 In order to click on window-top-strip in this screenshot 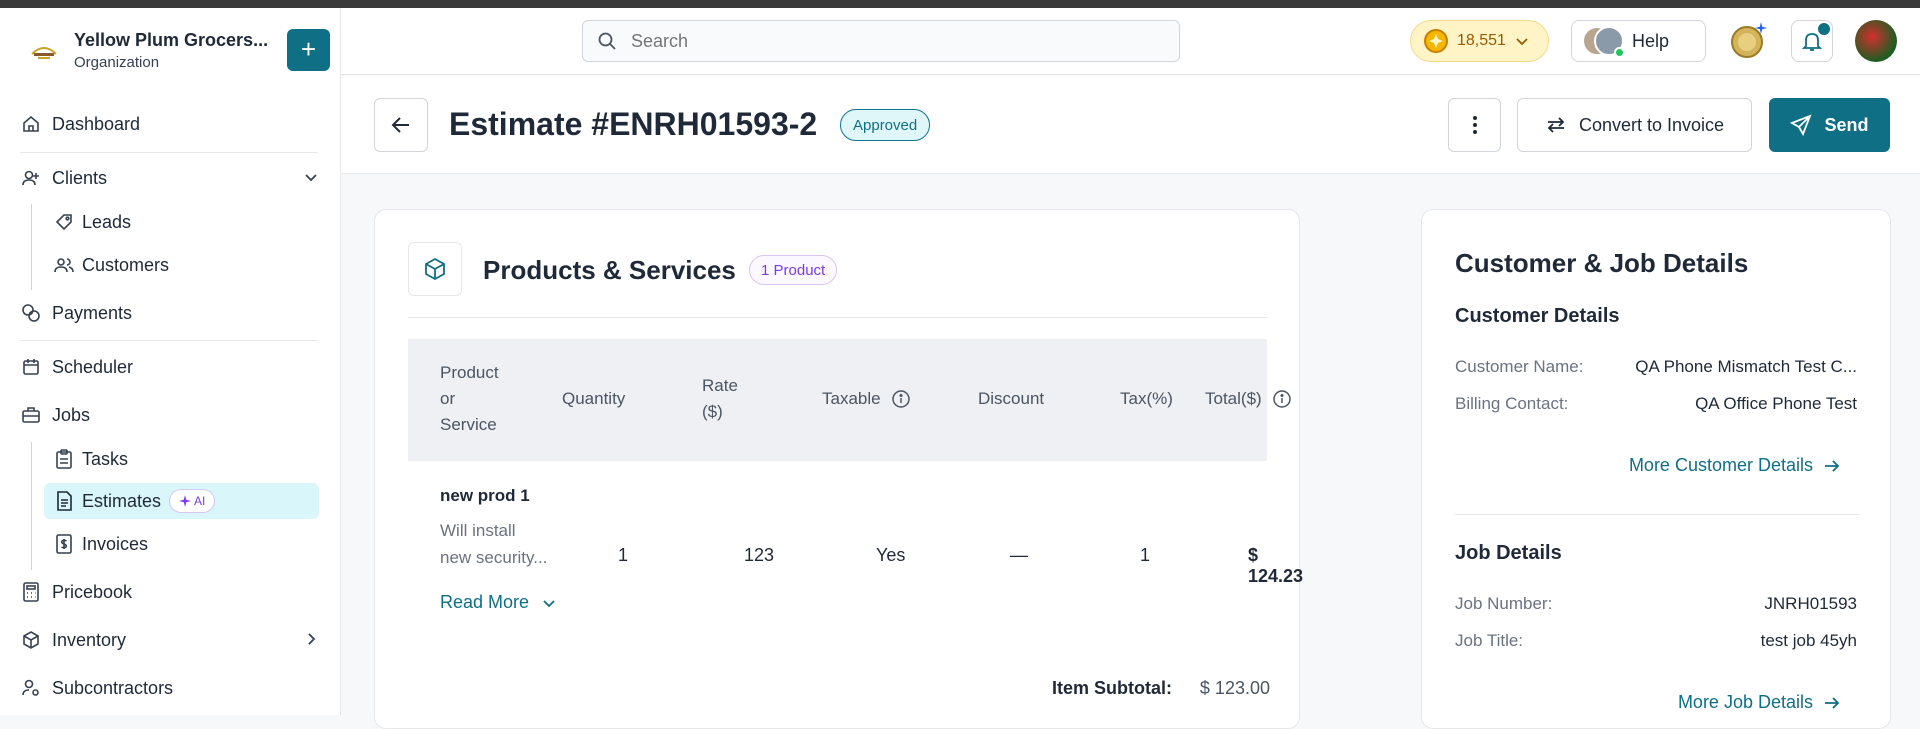, I will do `click(960, 4)`.